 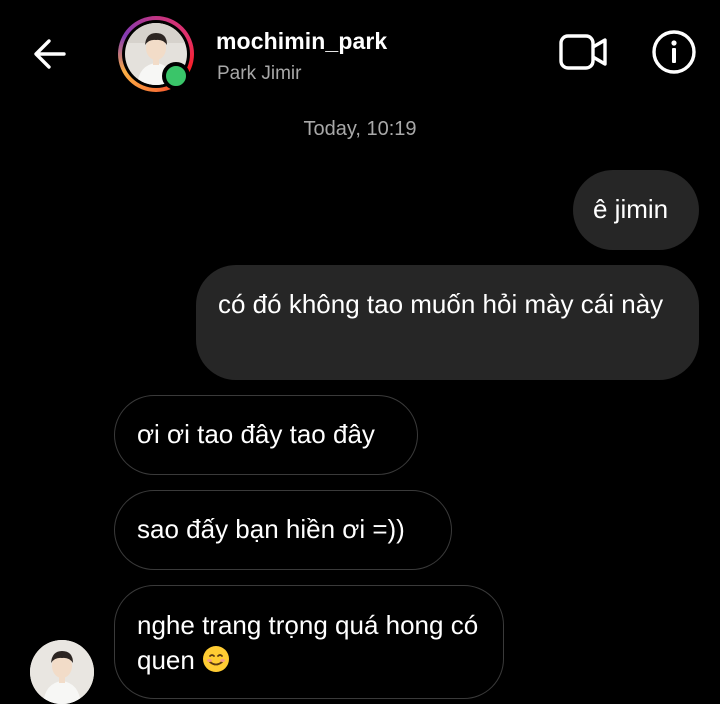 I want to click on info-circle-icon, so click(x=674, y=52).